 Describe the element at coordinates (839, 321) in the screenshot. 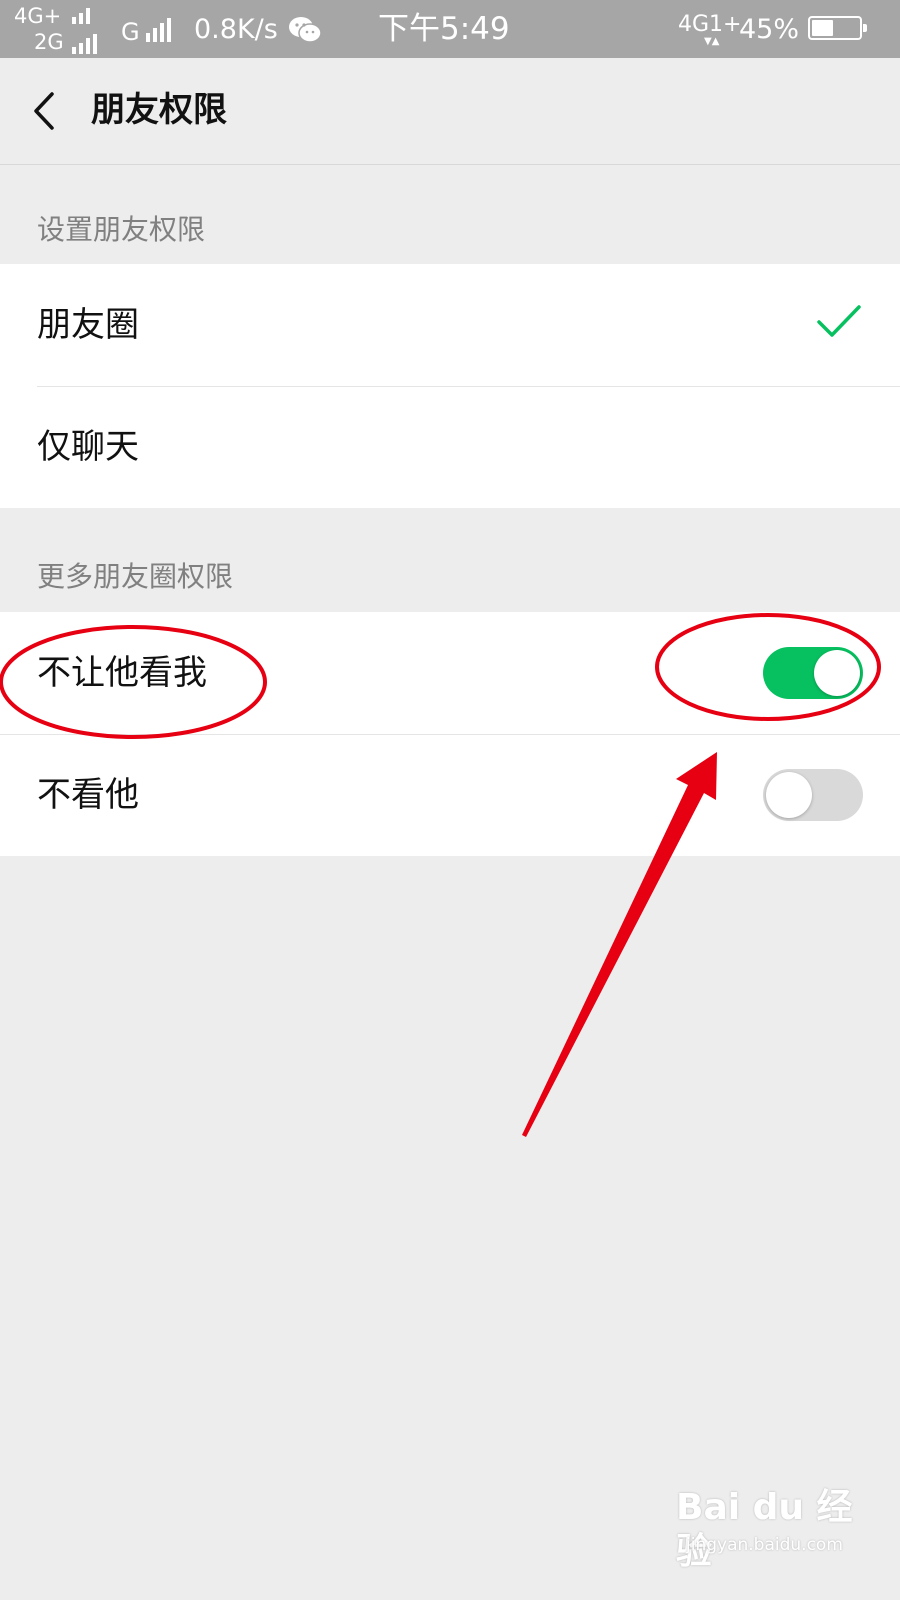

I see `checkmark-icon` at that location.